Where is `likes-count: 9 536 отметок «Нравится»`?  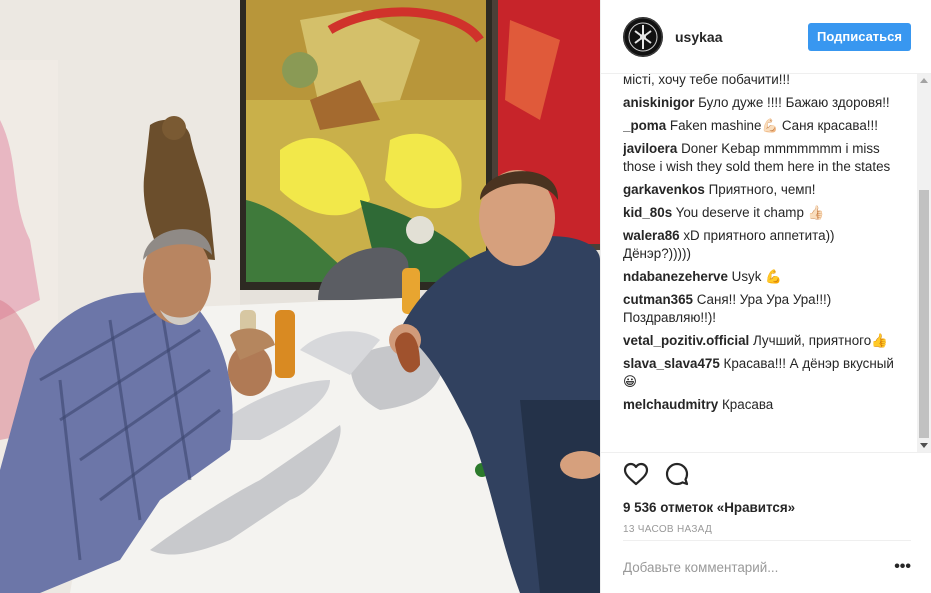 likes-count: 9 536 отметок «Нравится» is located at coordinates (766, 507).